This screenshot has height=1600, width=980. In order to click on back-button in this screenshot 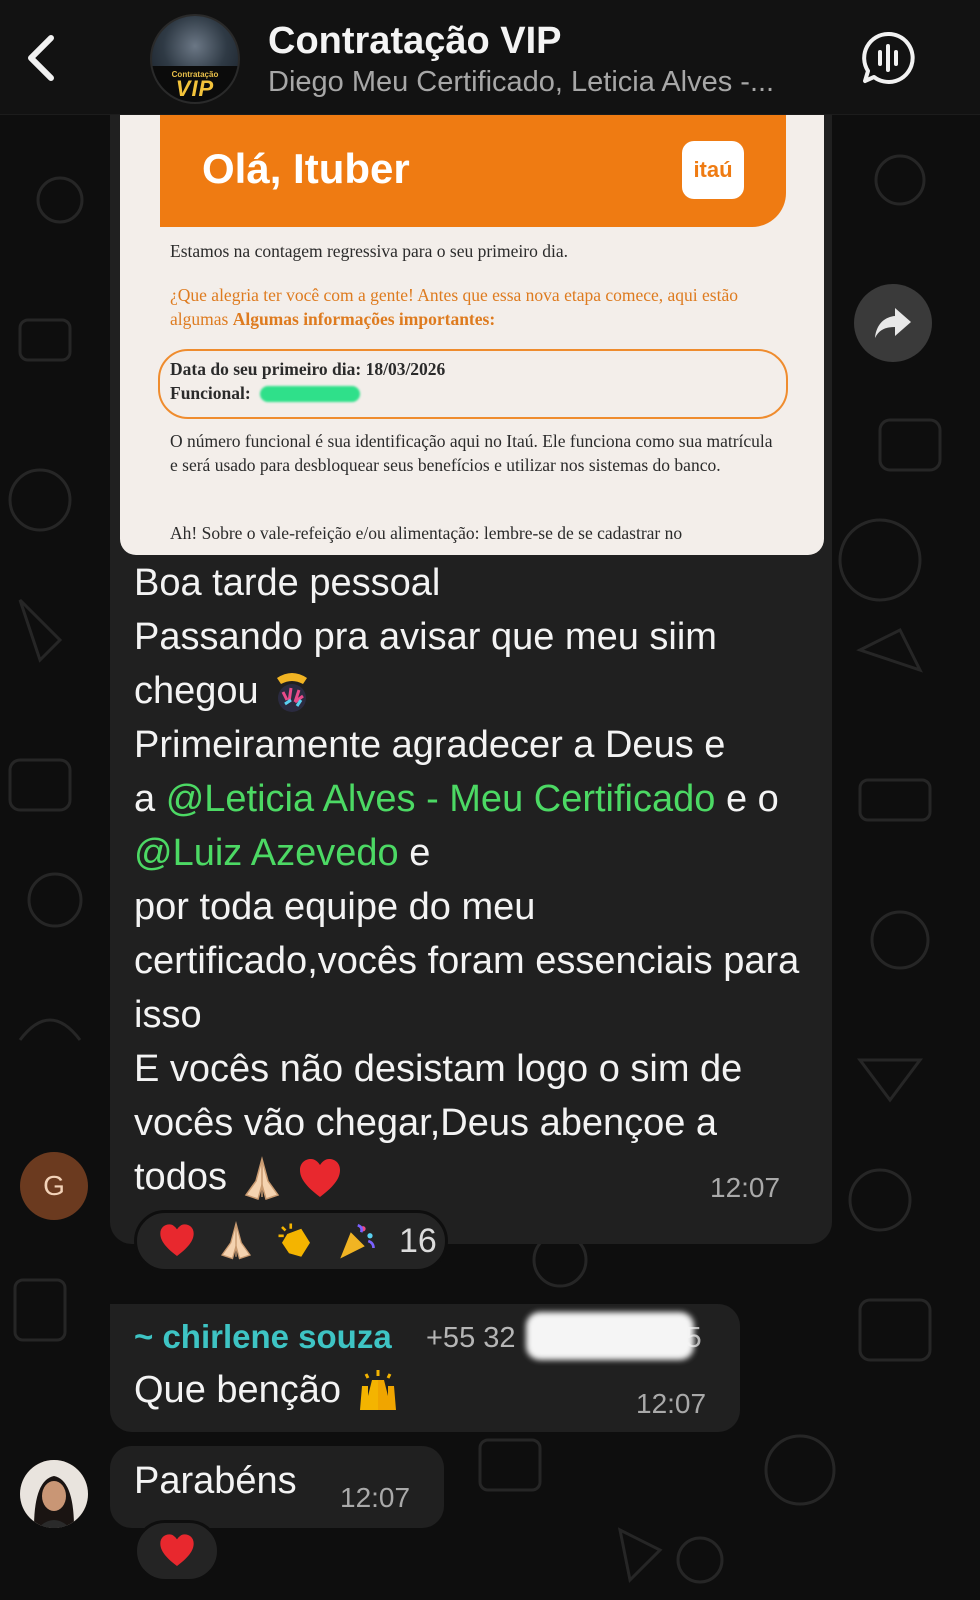, I will do `click(40, 58)`.